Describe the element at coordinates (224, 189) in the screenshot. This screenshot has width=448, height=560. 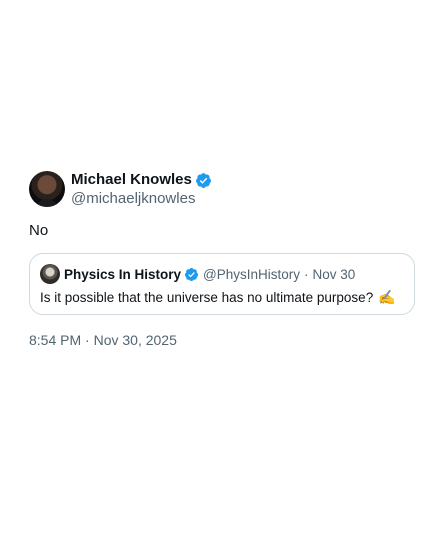
I see `tweet-author-row: Michael Knowles @michaeljknowles` at that location.